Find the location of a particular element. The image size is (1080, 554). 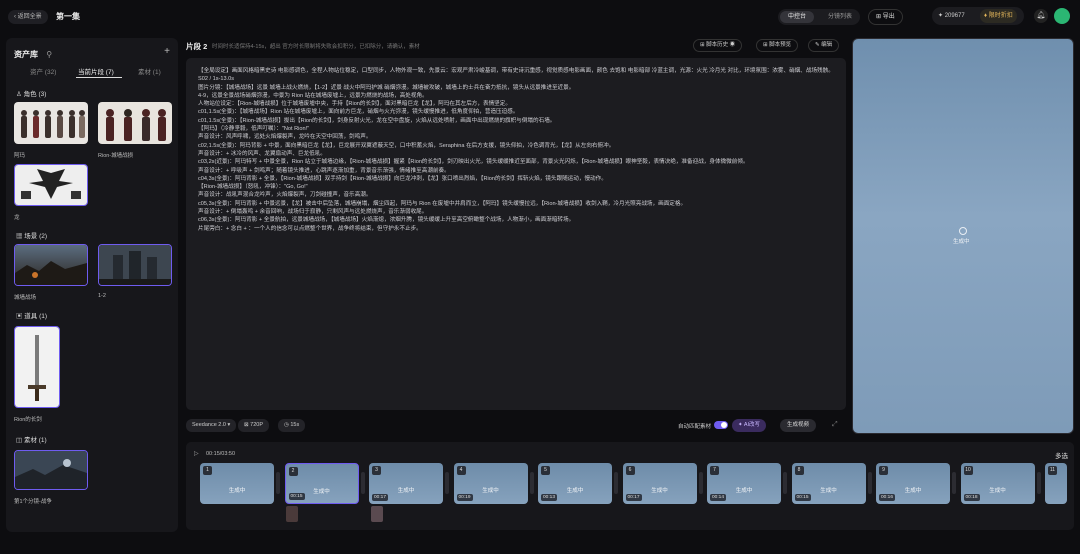

avatar is located at coordinates (1062, 16).